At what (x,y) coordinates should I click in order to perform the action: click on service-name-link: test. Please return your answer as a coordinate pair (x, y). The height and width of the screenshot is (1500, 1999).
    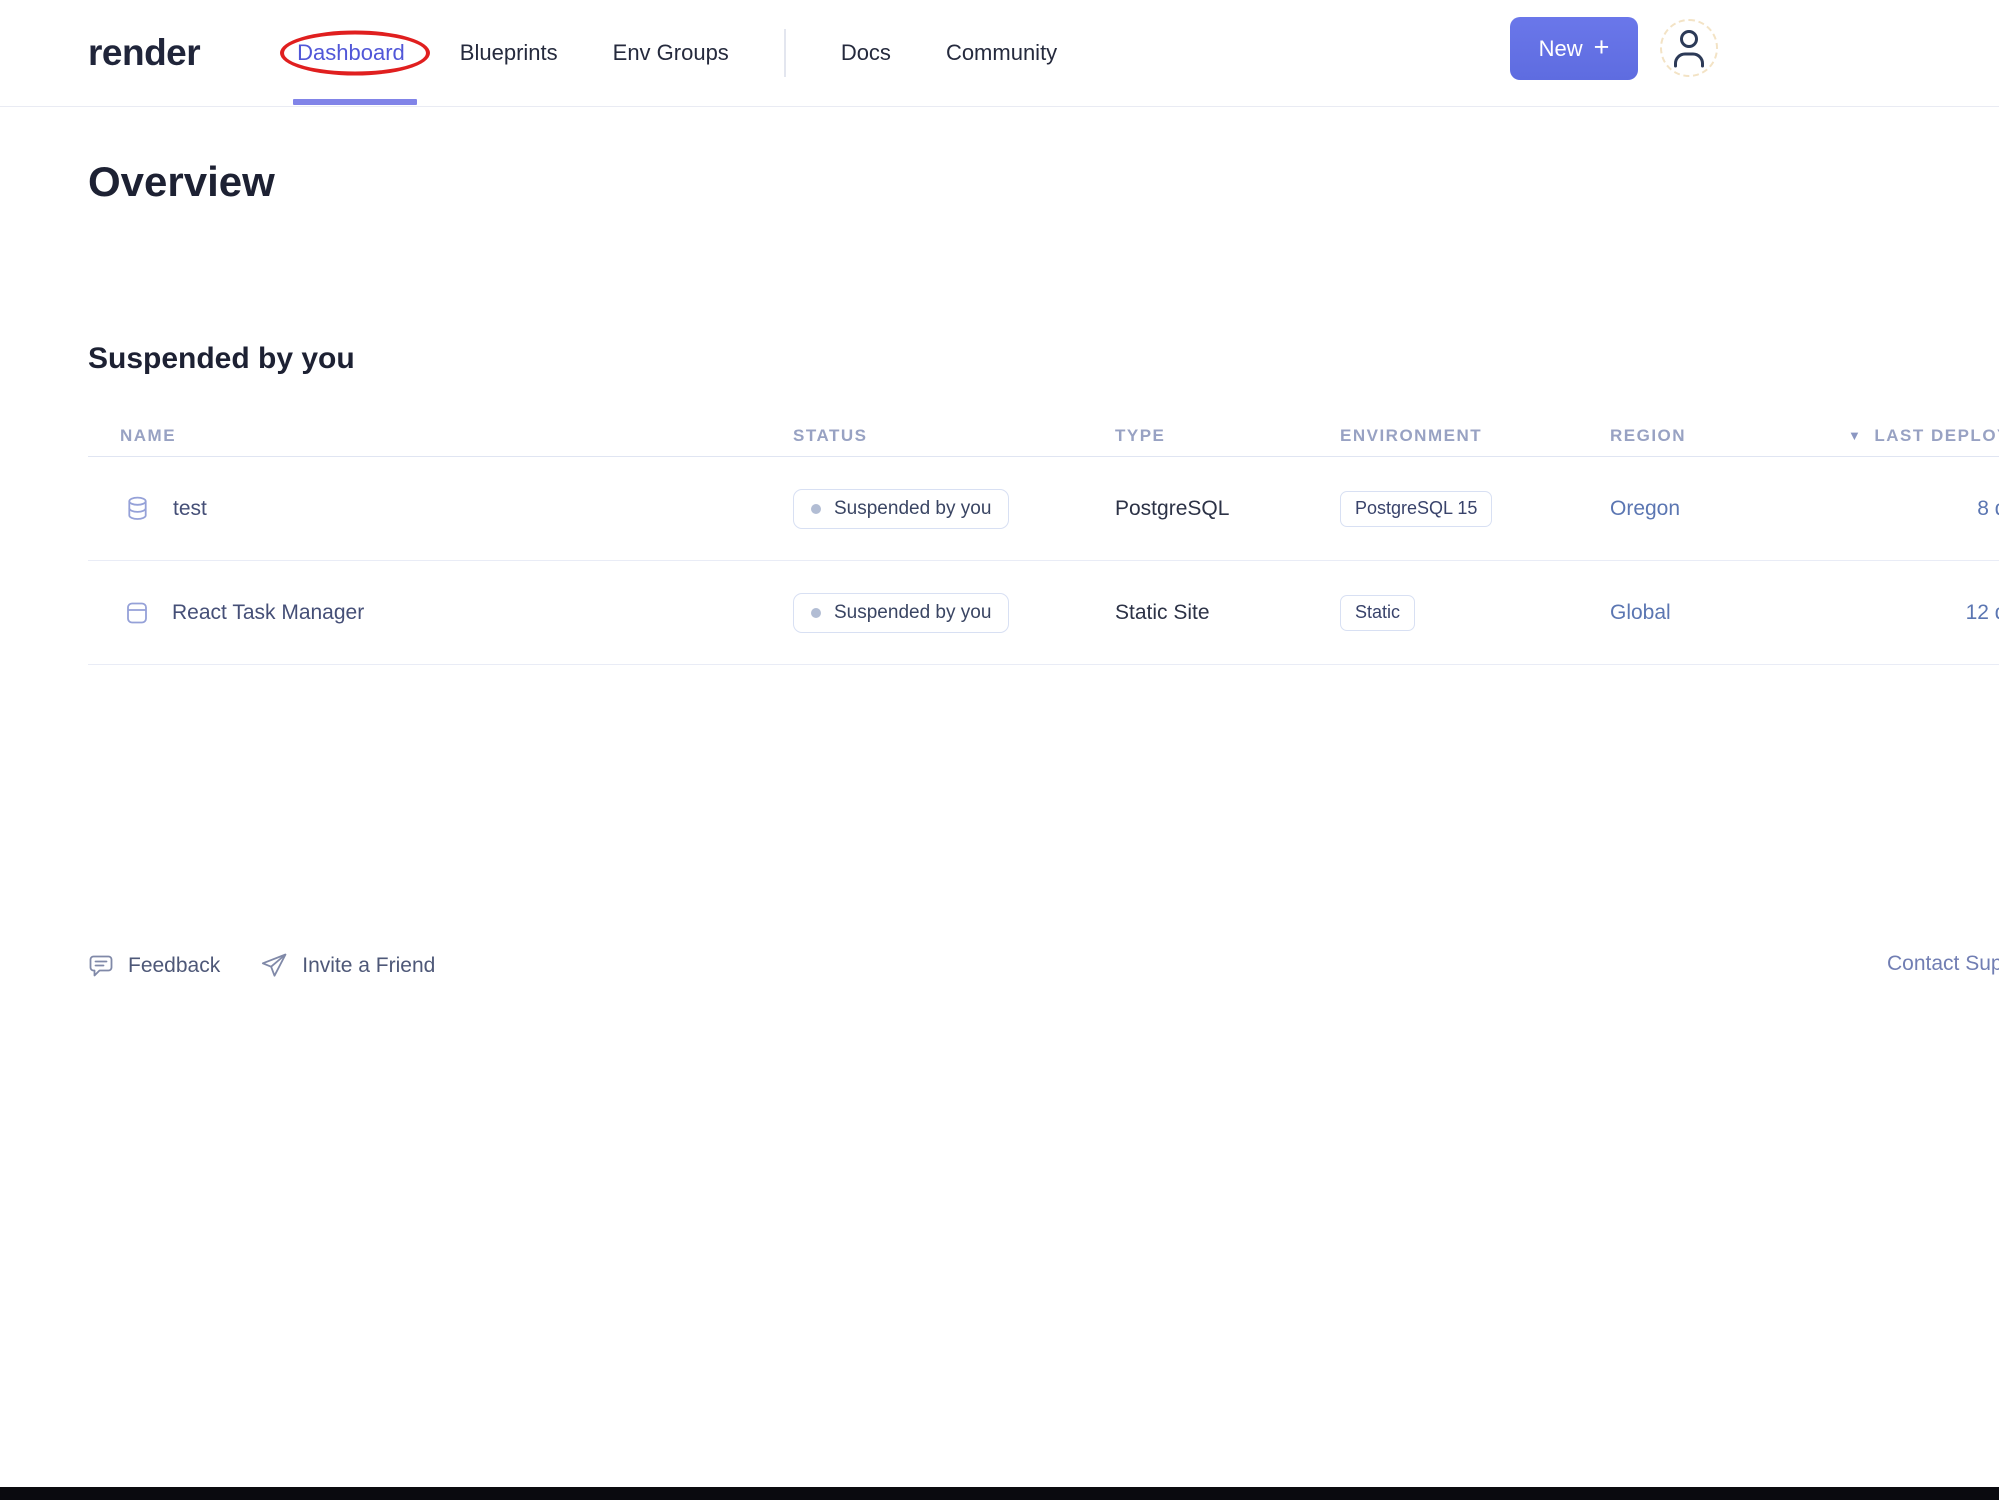
    Looking at the image, I should click on (190, 509).